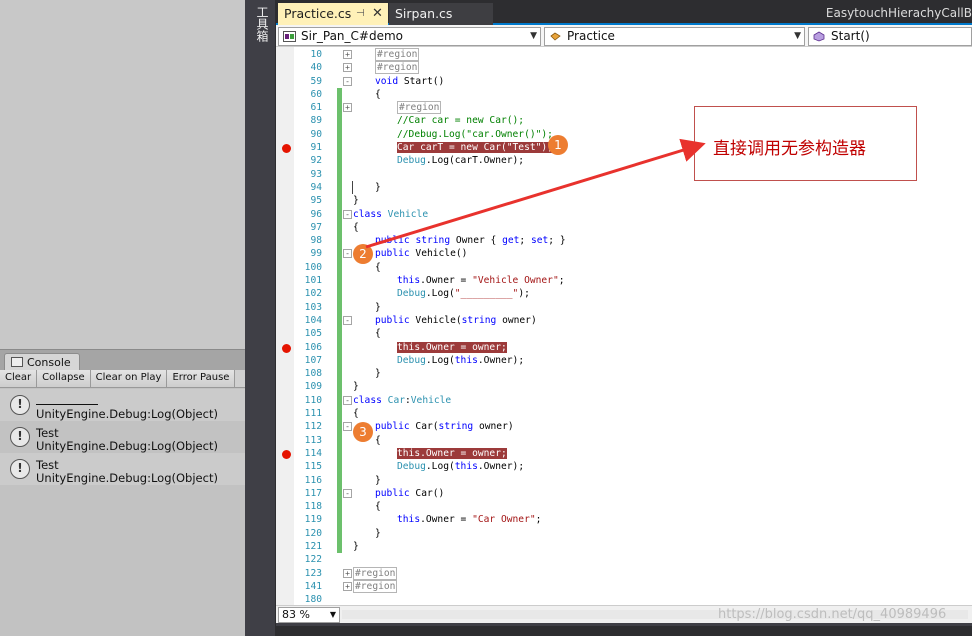 This screenshot has width=972, height=636. Describe the element at coordinates (624, 267) in the screenshot. I see `code-line: 100 {` at that location.